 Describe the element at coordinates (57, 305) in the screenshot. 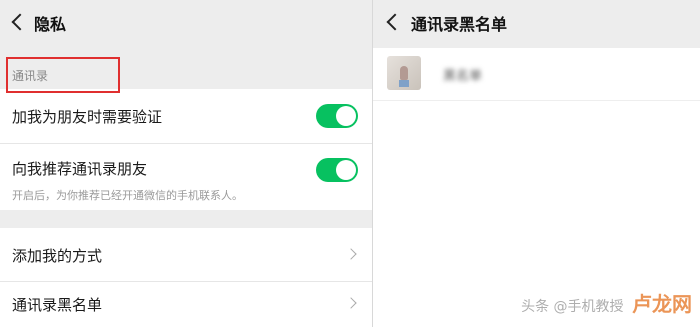

I see `list-item-label: 通讯录黑名单` at that location.